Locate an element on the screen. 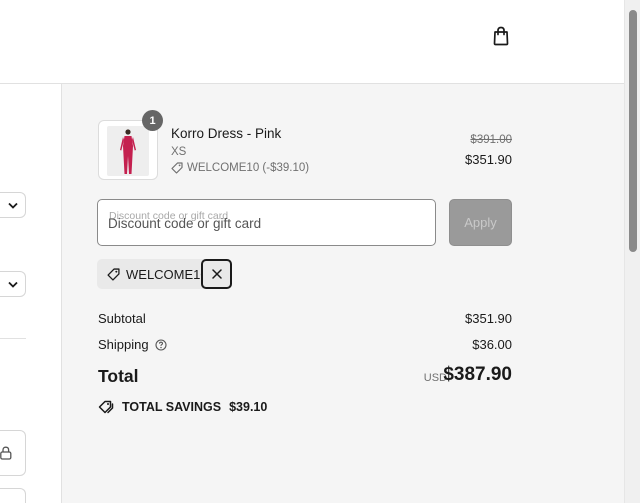 Image resolution: width=640 pixels, height=503 pixels. lock-icon is located at coordinates (6, 453).